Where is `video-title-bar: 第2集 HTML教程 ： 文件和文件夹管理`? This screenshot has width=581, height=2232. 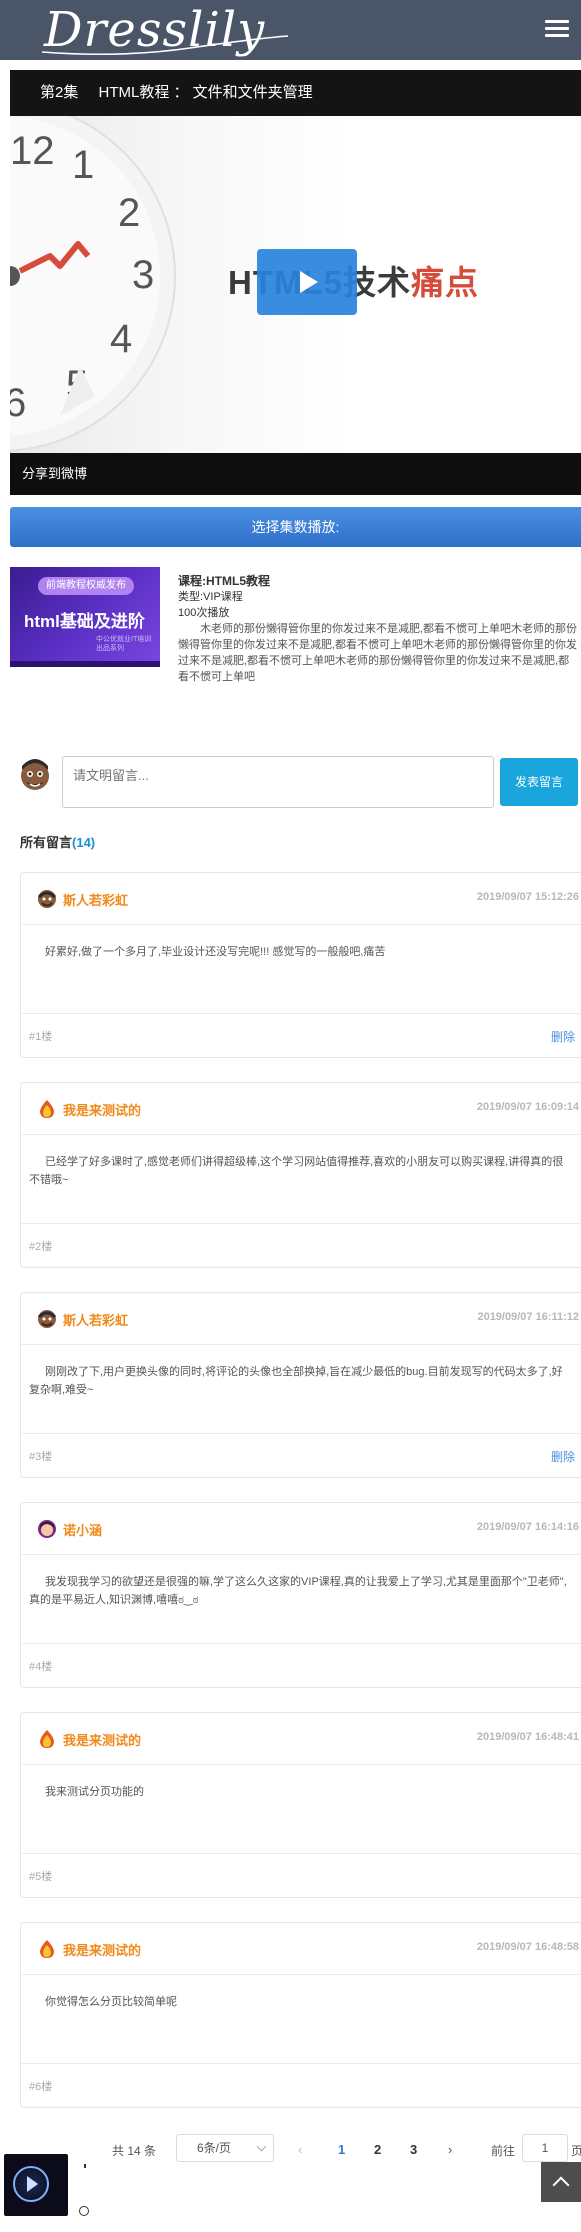 video-title-bar: 第2集 HTML教程 ： 文件和文件夹管理 is located at coordinates (295, 93).